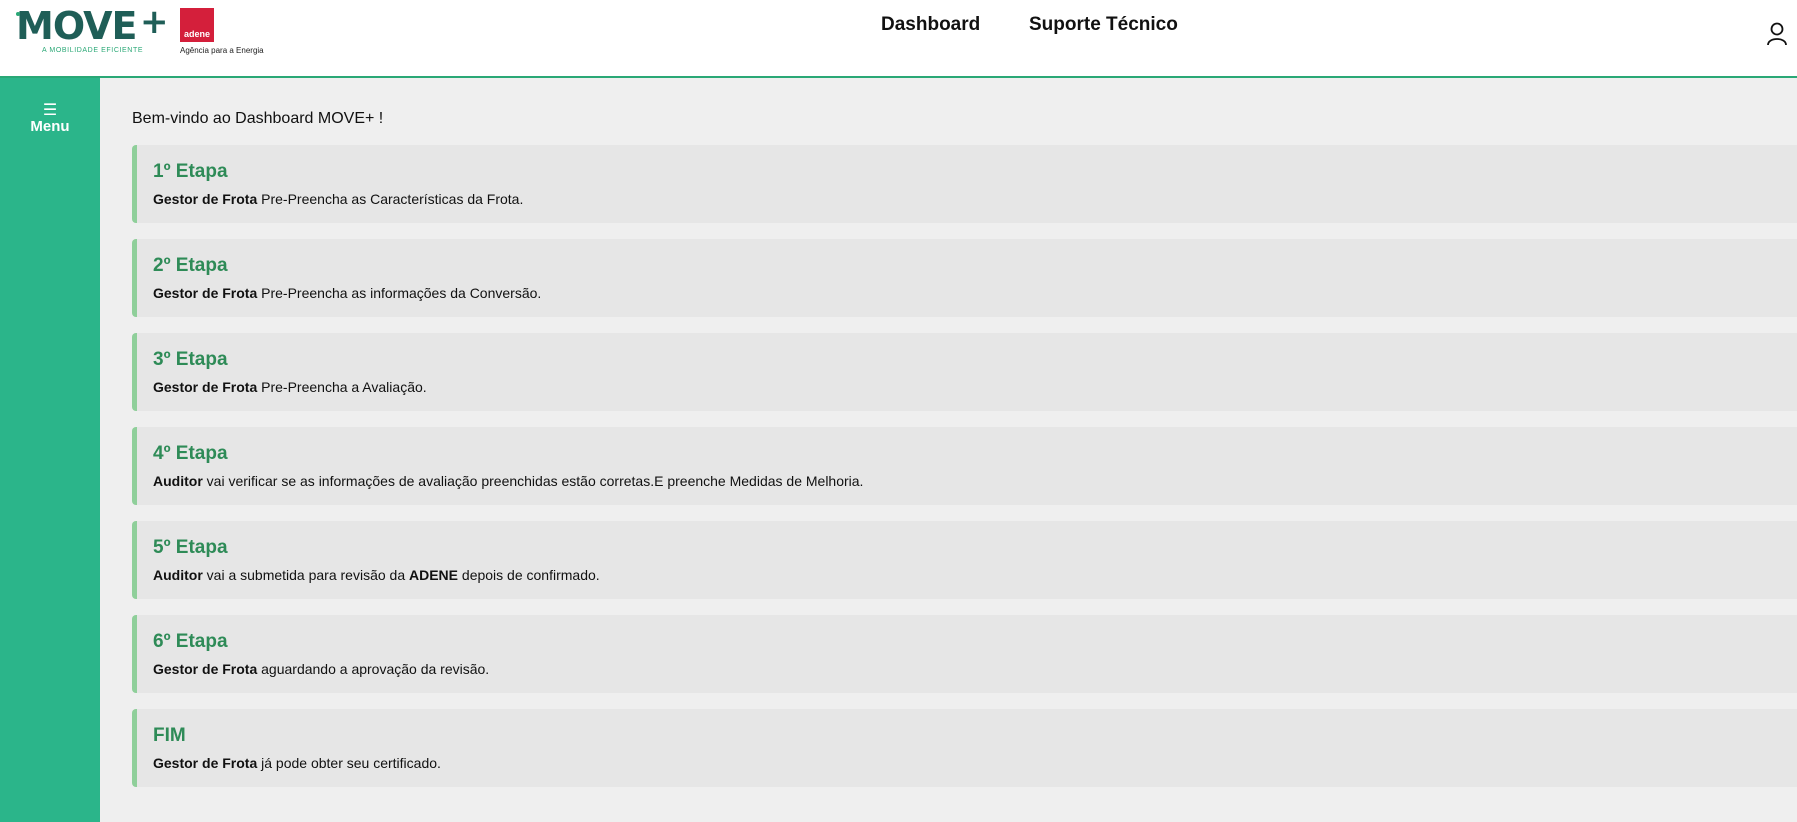 Image resolution: width=1797 pixels, height=822 pixels. Describe the element at coordinates (349, 763) in the screenshot. I see `step-text: já pode obter seu certificado.` at that location.